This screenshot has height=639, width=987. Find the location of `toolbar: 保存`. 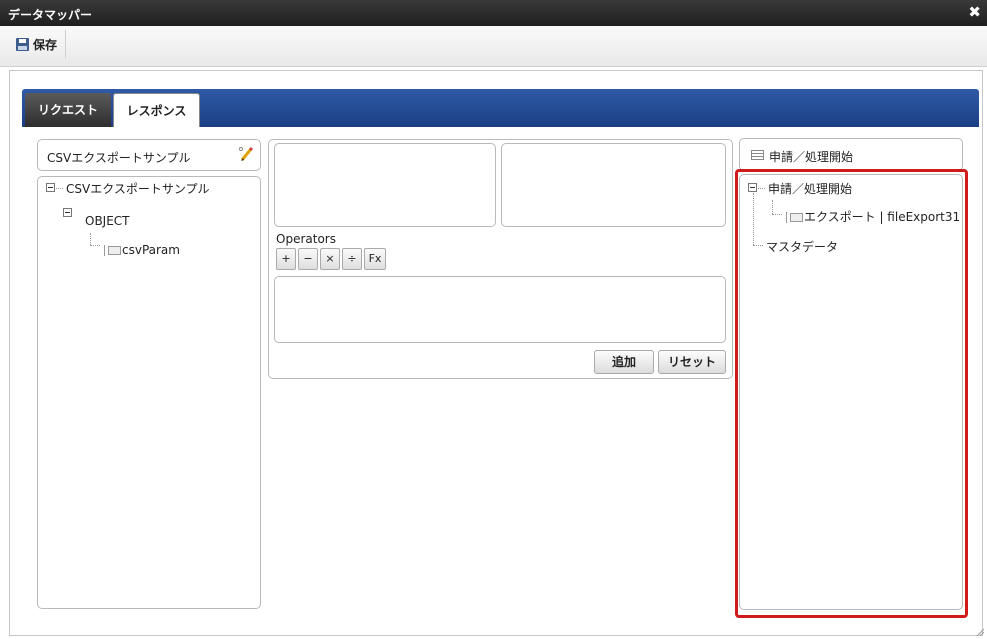

toolbar: 保存 is located at coordinates (493, 46).